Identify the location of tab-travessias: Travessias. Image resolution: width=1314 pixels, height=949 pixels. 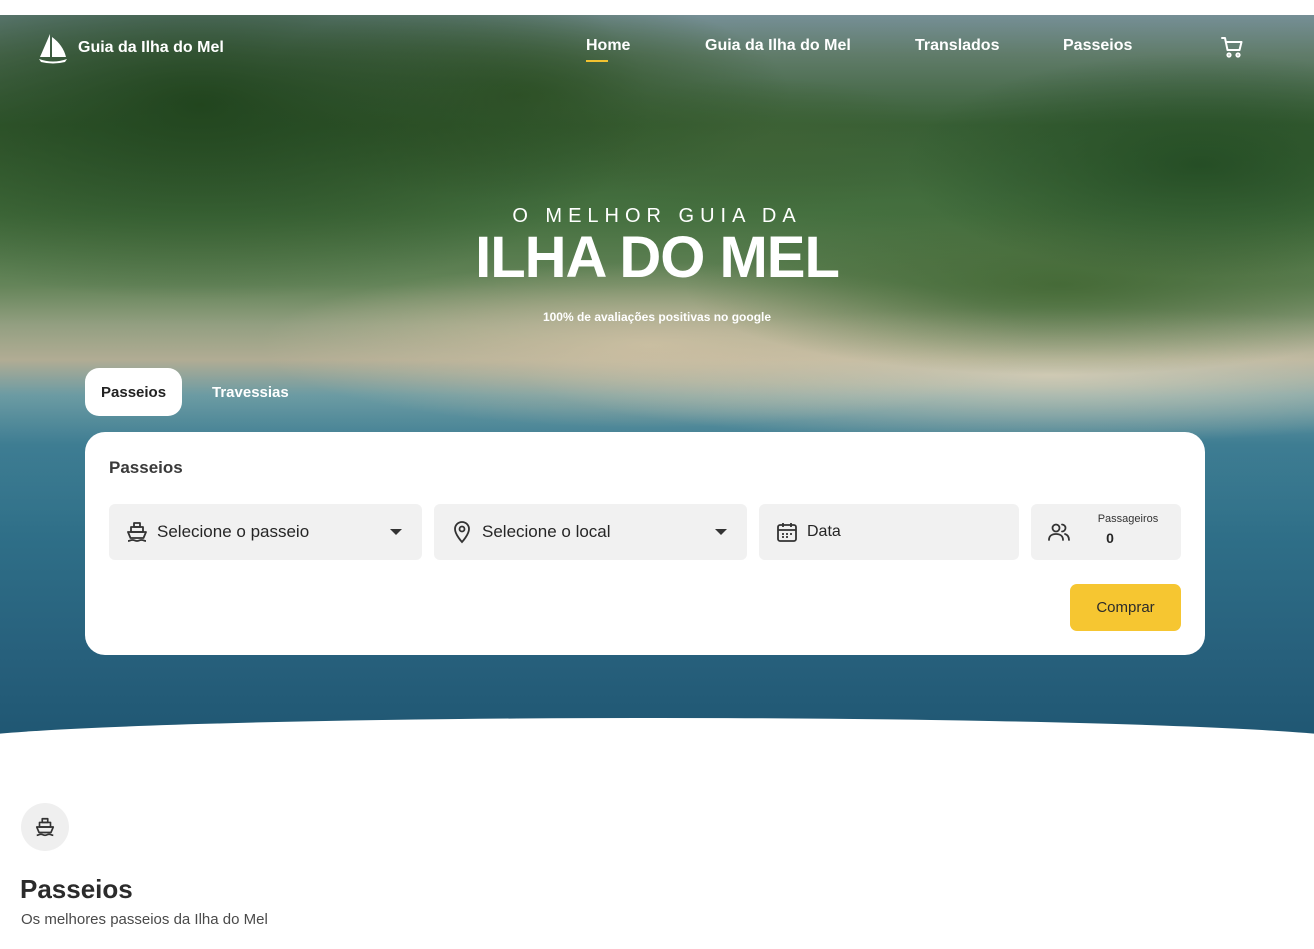
(250, 392).